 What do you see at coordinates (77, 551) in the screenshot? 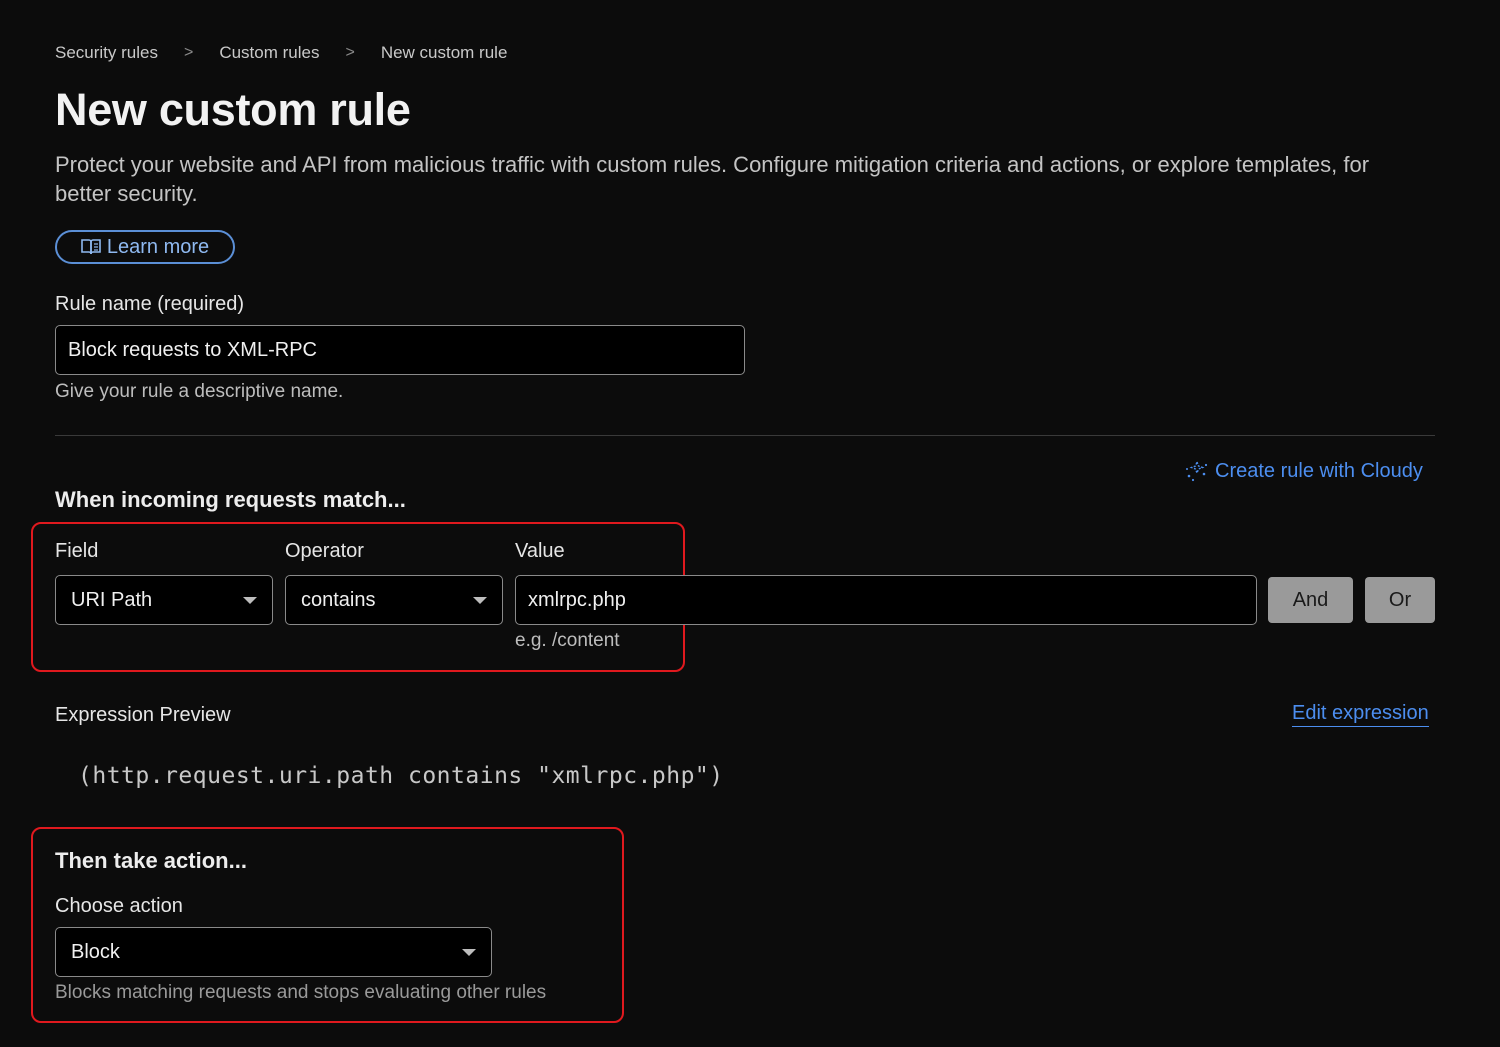
I see `field-label: Field` at bounding box center [77, 551].